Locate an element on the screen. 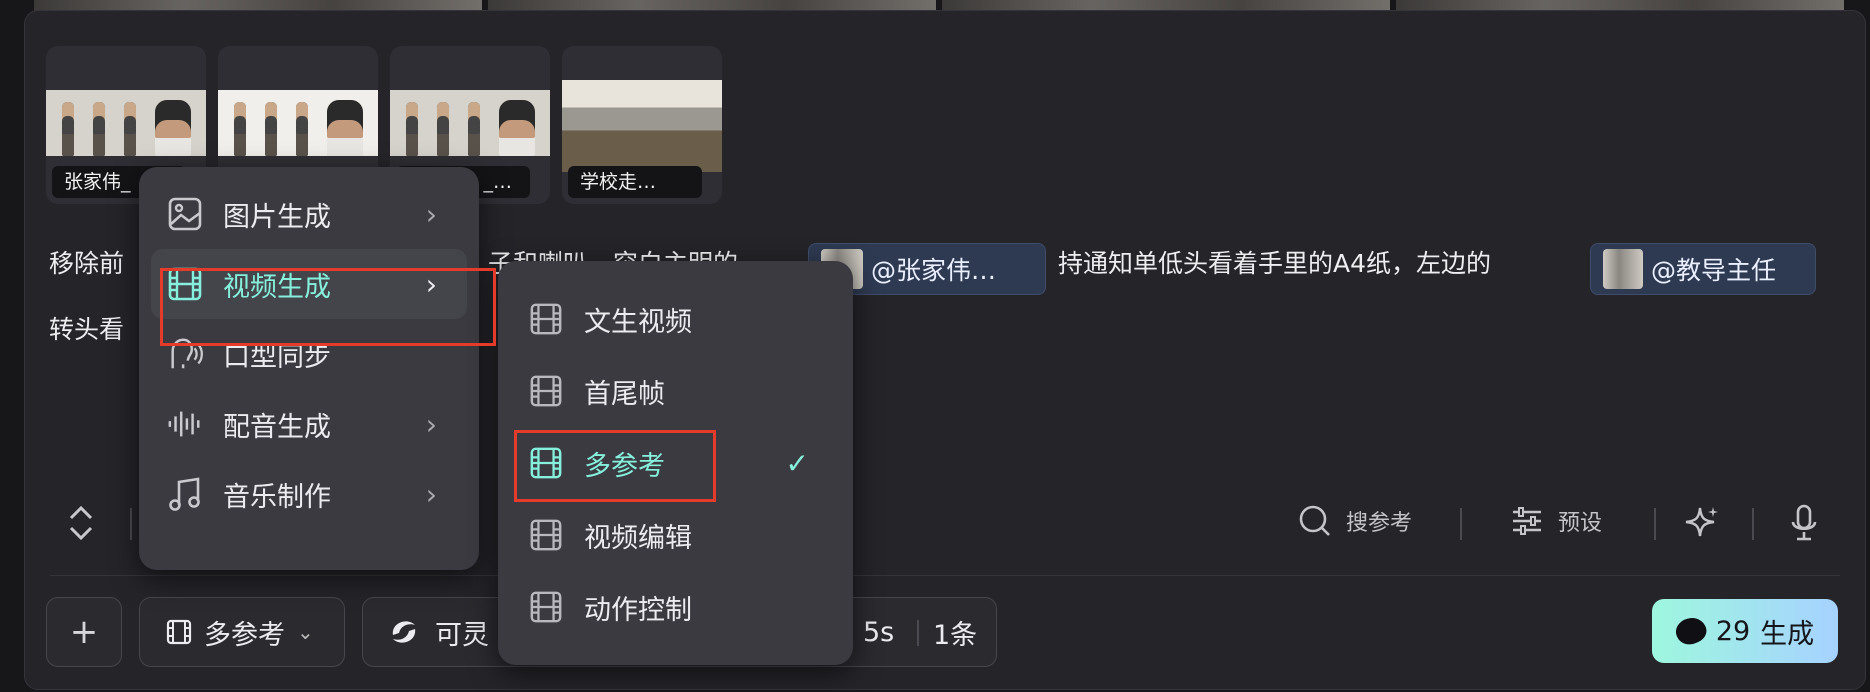 The width and height of the screenshot is (1870, 692). mode-label: 多参考 is located at coordinates (244, 635).